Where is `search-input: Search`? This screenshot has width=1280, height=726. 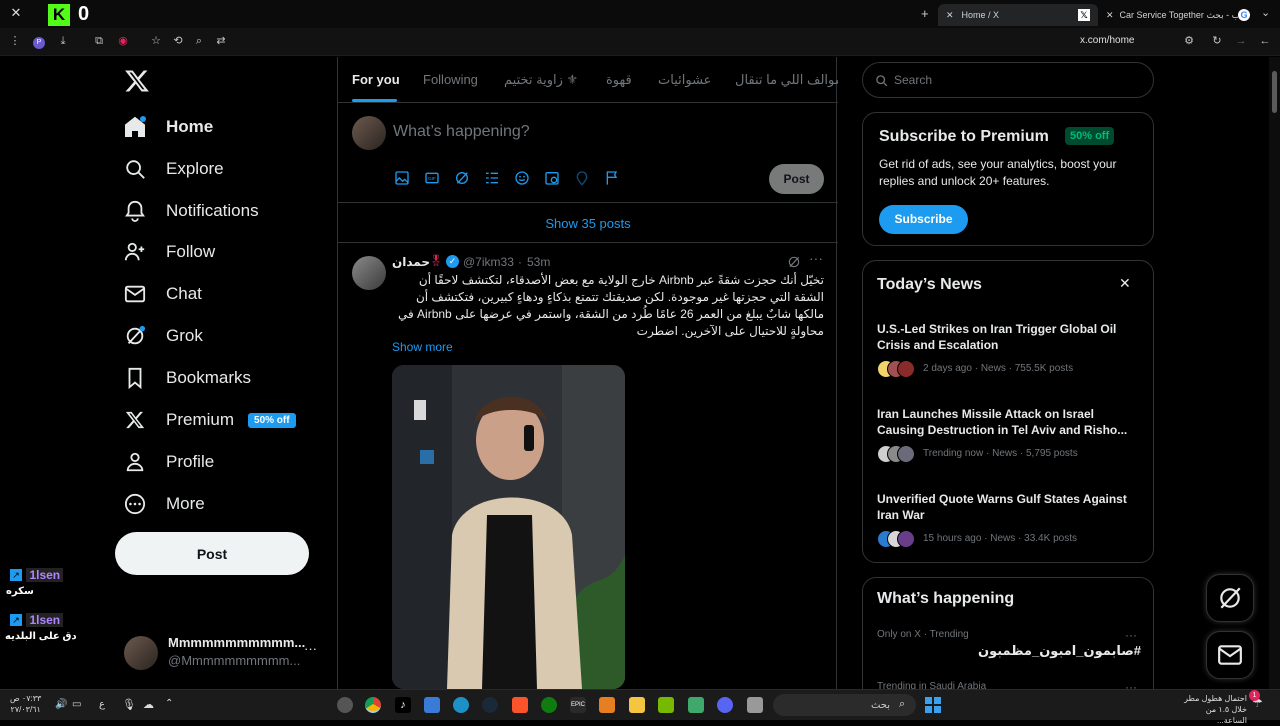
search-input: Search is located at coordinates (1008, 80).